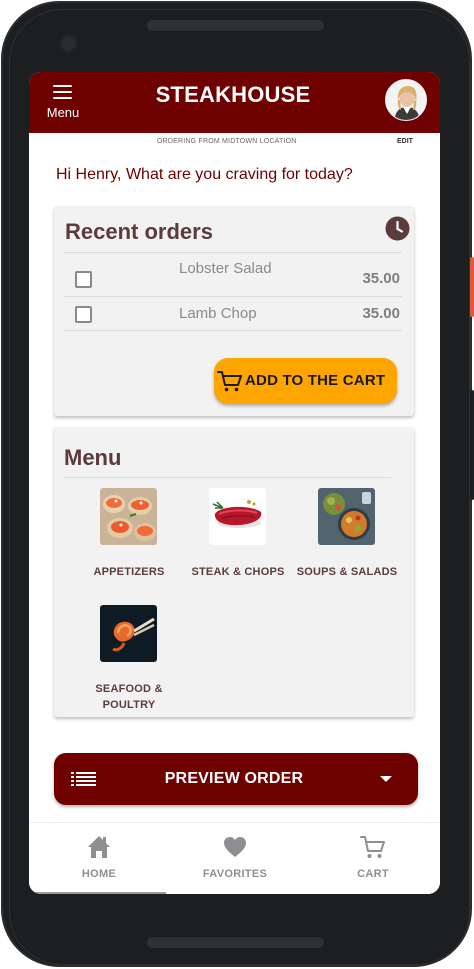 Image resolution: width=474 pixels, height=969 pixels. What do you see at coordinates (63, 112) in the screenshot?
I see `menu-label: Menu` at bounding box center [63, 112].